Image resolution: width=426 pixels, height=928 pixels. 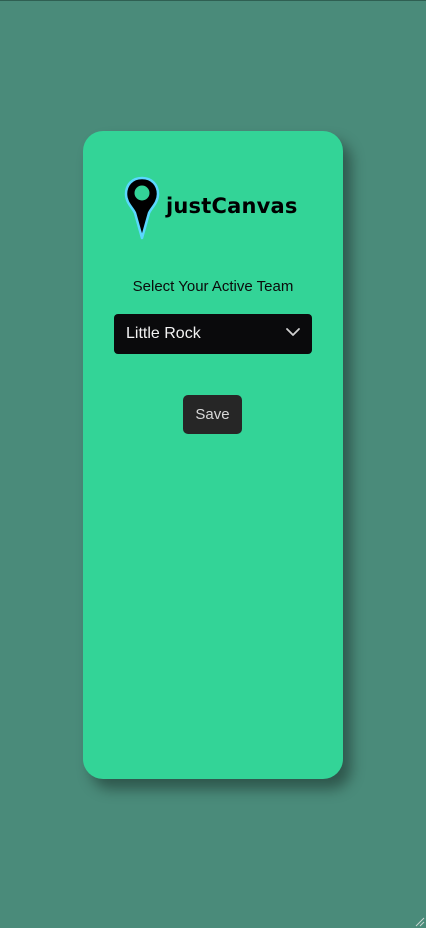 What do you see at coordinates (163, 333) in the screenshot?
I see `team-select-value: Little Rock` at bounding box center [163, 333].